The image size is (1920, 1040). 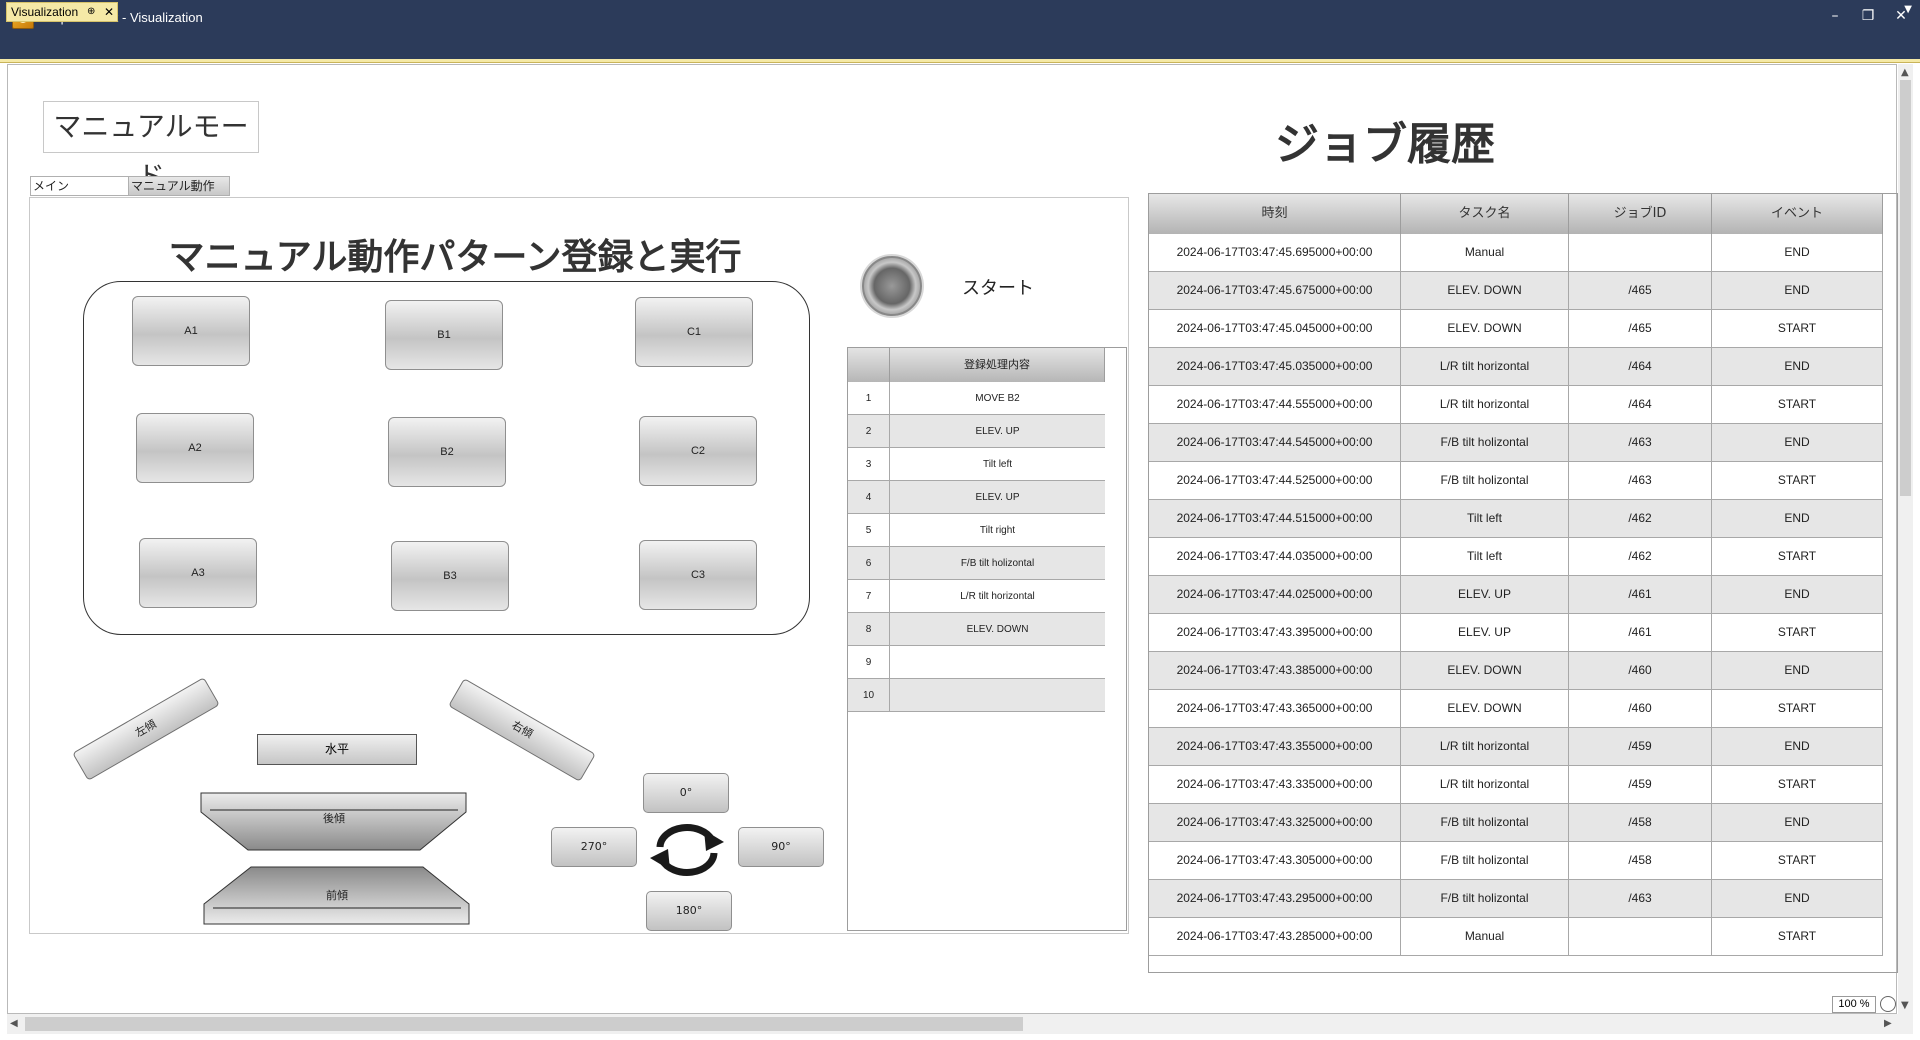 I want to click on cell-job-id: /458, so click(x=1640, y=860).